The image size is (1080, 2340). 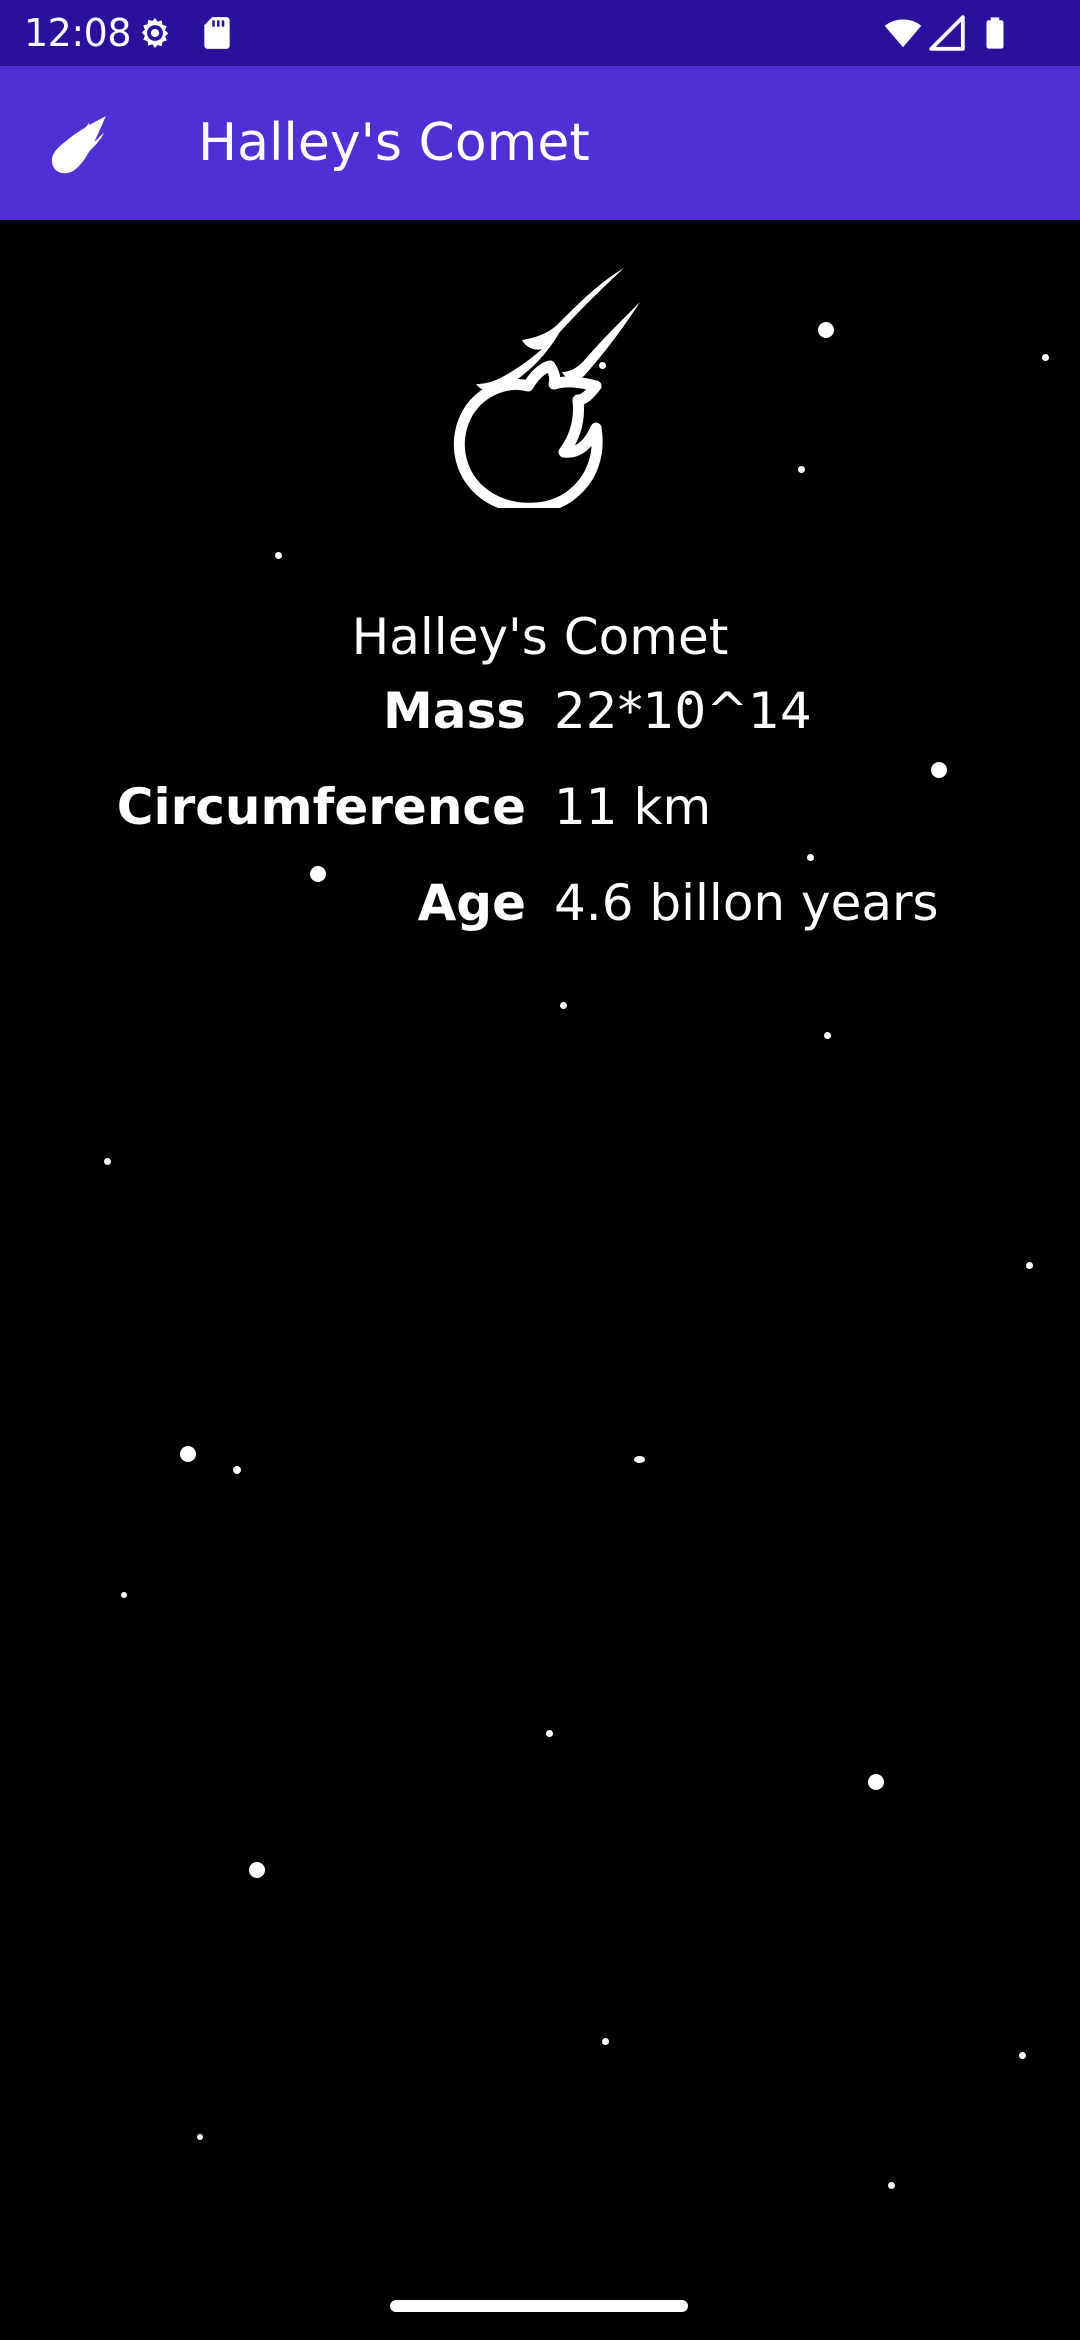 What do you see at coordinates (155, 33) in the screenshot?
I see `settings-icon` at bounding box center [155, 33].